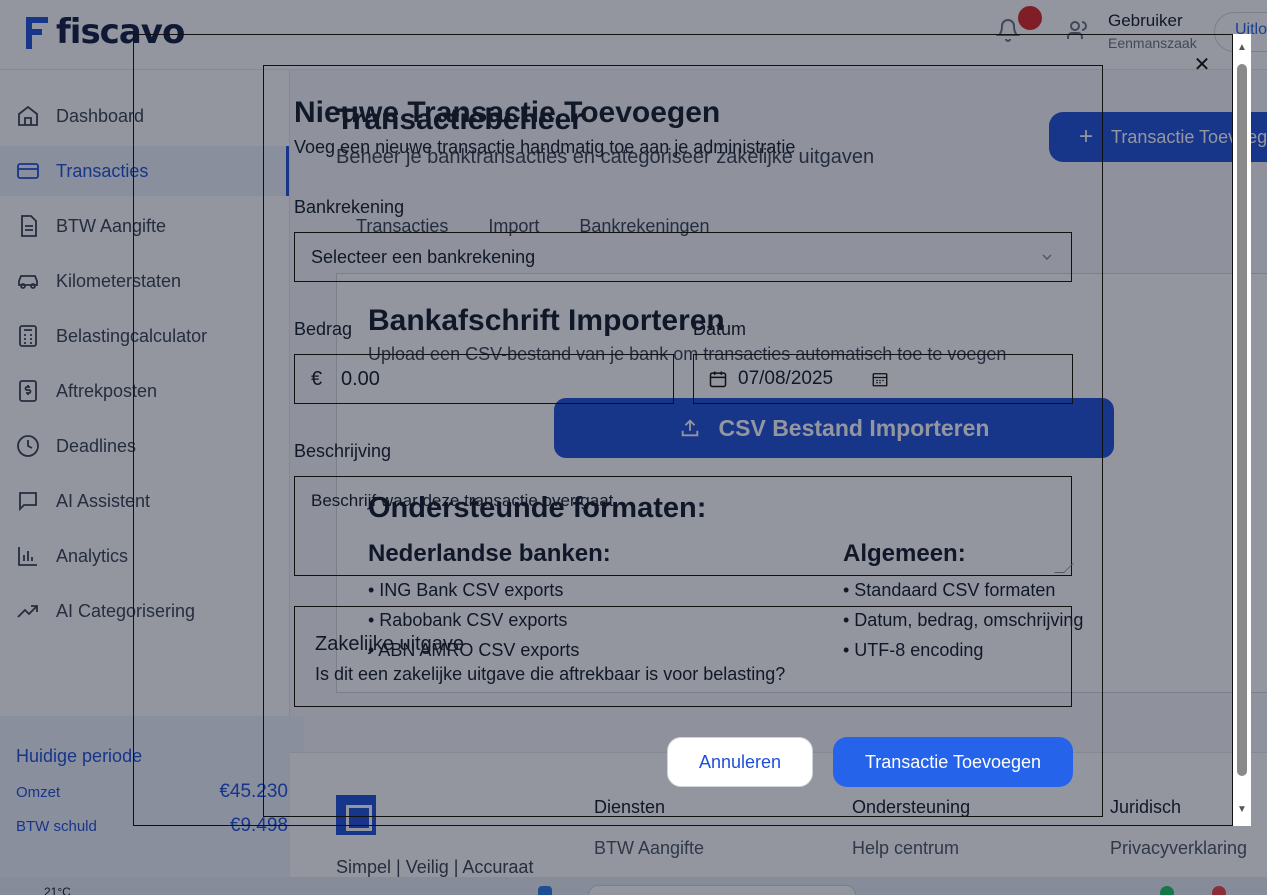  Describe the element at coordinates (1242, 48) in the screenshot. I see `scroll-up-icon: ▲` at that location.